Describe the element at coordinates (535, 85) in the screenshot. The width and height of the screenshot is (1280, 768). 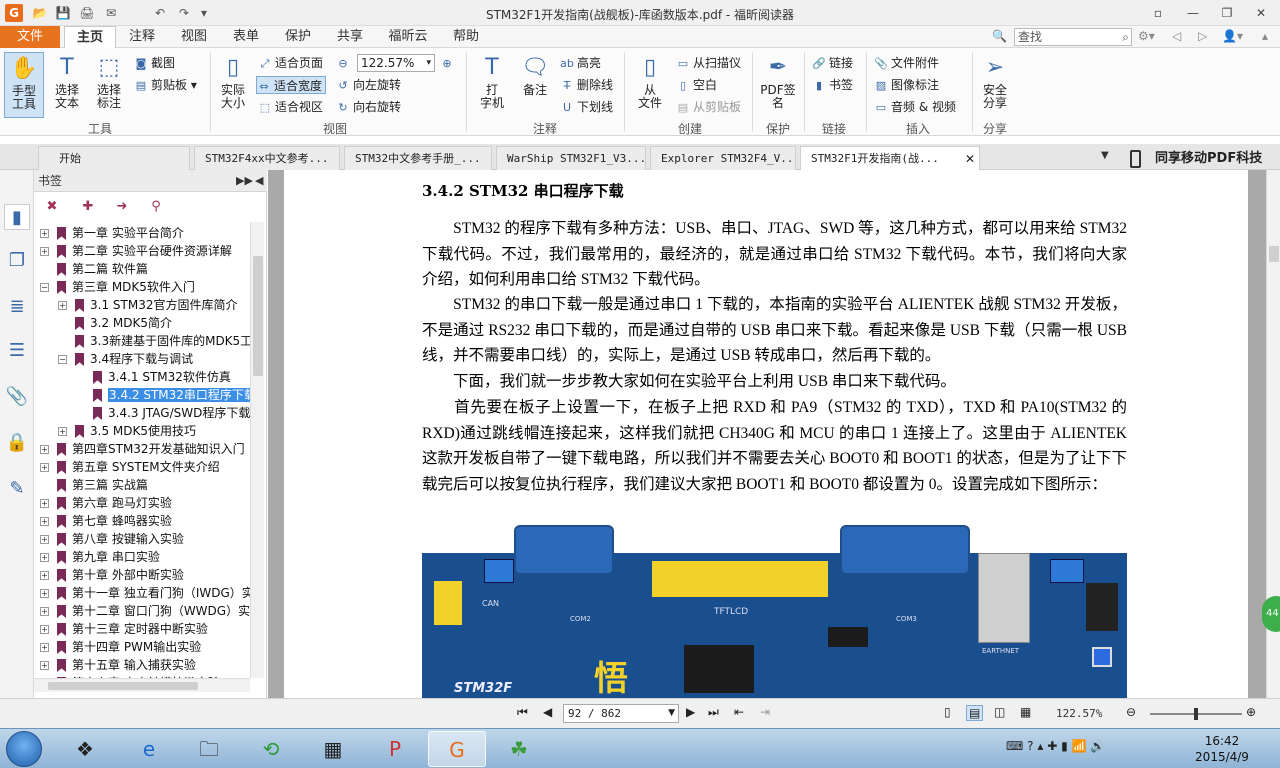
I see `note-button: 🗨 备注` at that location.